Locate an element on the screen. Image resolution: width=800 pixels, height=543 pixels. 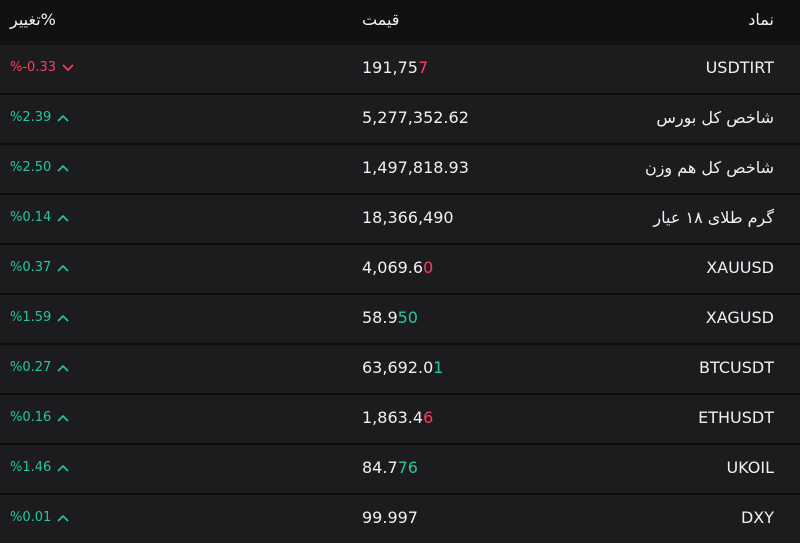
table-row: %0.01 99.997 DXY is located at coordinates (400, 519).